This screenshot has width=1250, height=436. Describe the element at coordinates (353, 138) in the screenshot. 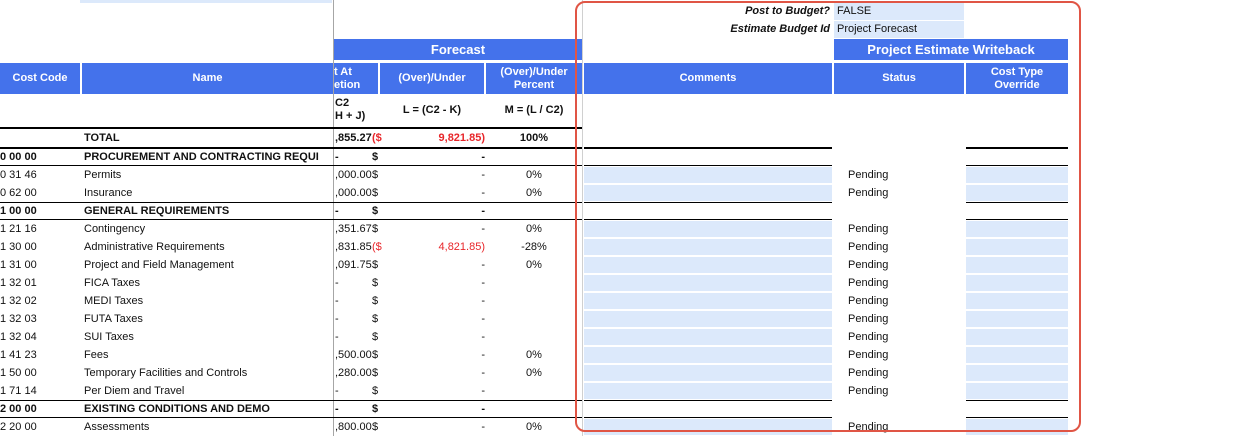

I see `total-eac: ,855.27` at that location.